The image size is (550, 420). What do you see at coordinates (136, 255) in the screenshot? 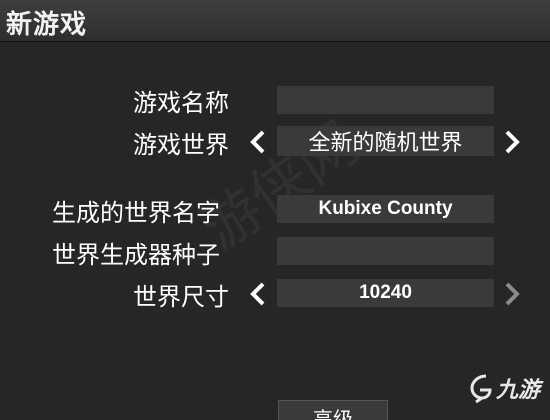
I see `world-seed-label: 世界生成器种子` at bounding box center [136, 255].